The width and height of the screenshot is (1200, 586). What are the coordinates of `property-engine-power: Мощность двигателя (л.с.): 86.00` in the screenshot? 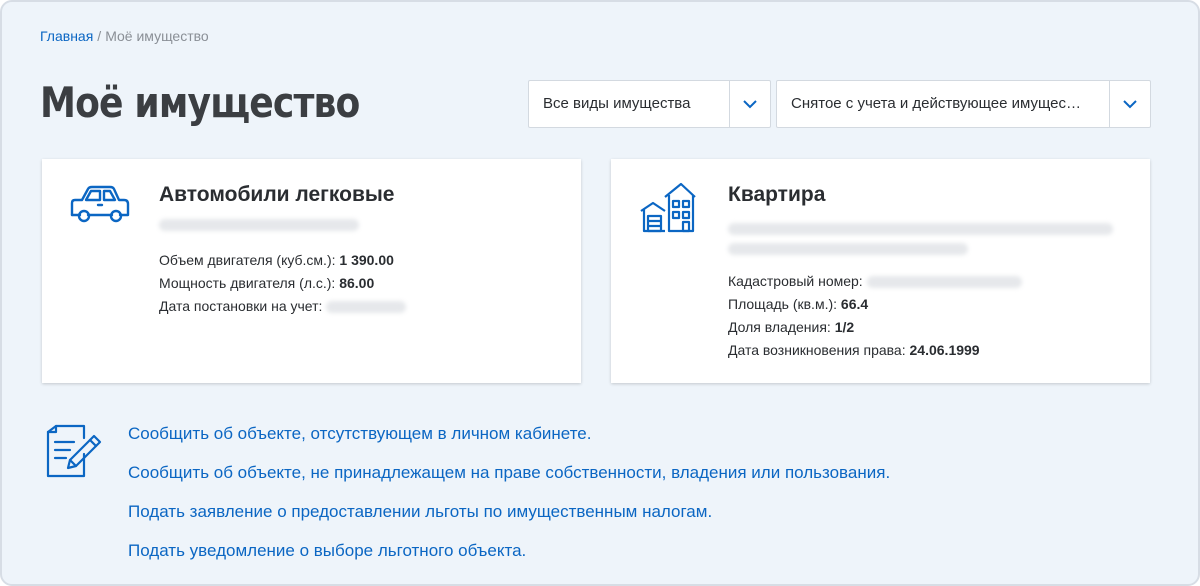 It's located at (267, 283).